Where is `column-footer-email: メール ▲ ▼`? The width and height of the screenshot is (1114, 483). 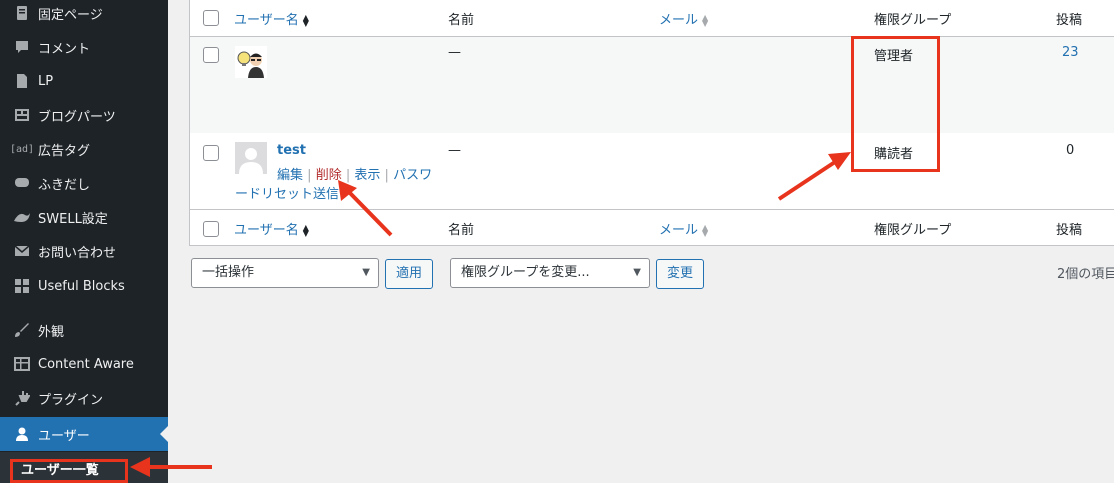
column-footer-email: メール ▲ ▼ is located at coordinates (683, 228).